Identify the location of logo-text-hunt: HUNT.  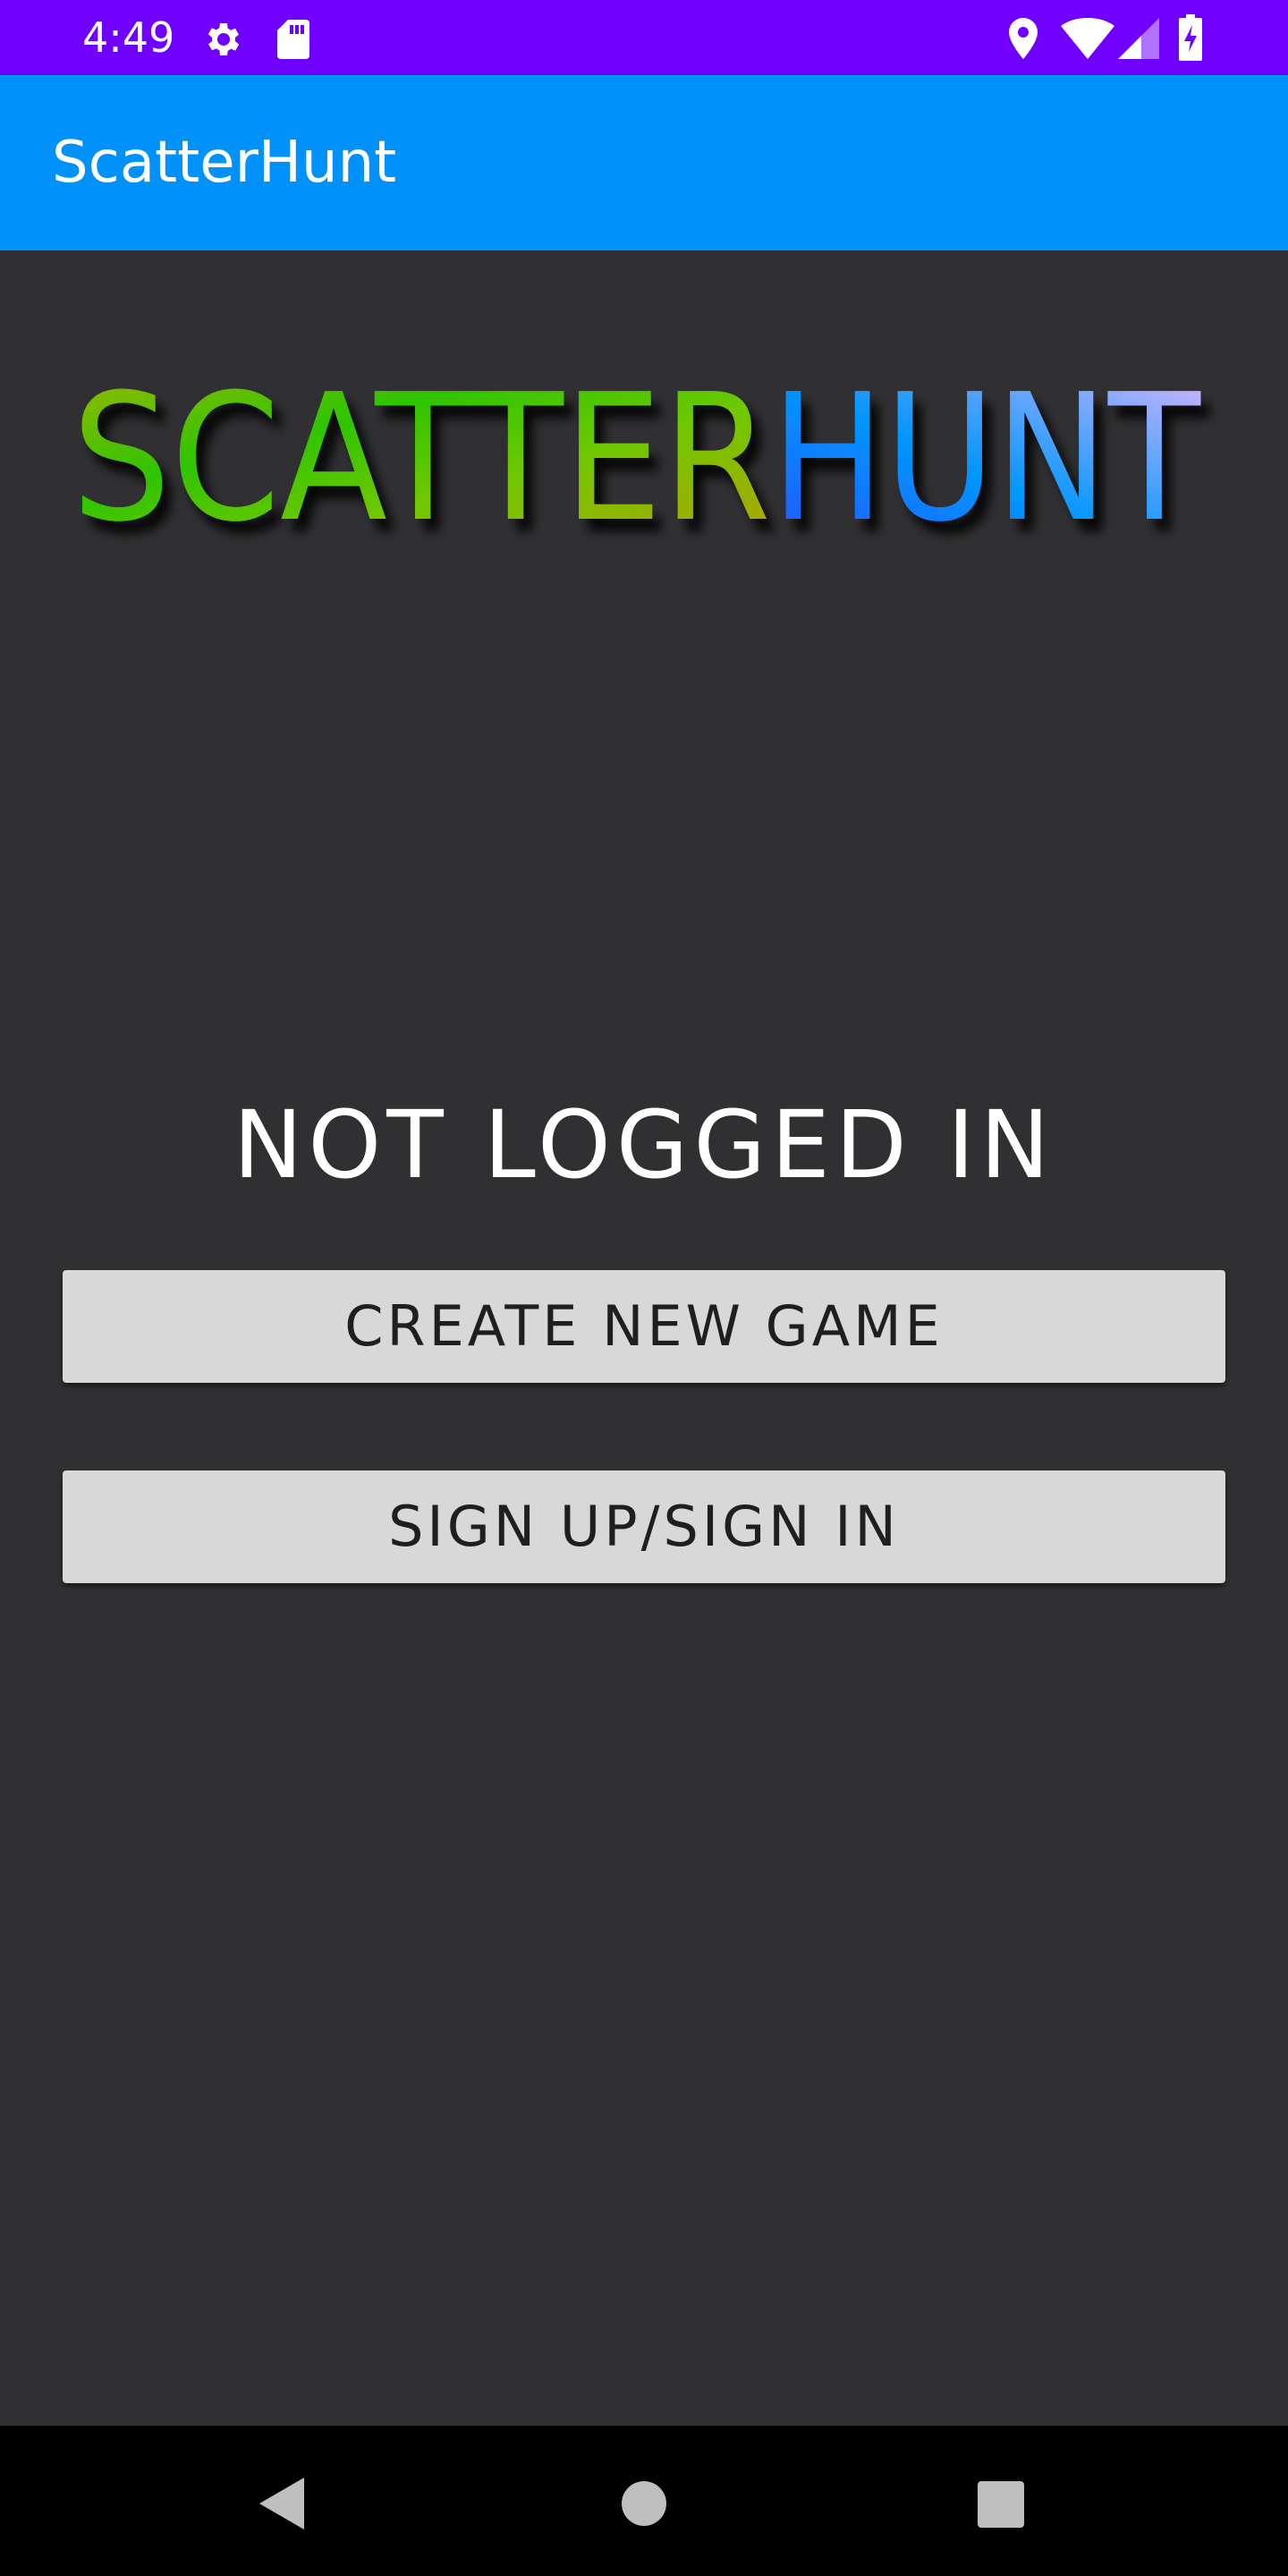
(986, 460).